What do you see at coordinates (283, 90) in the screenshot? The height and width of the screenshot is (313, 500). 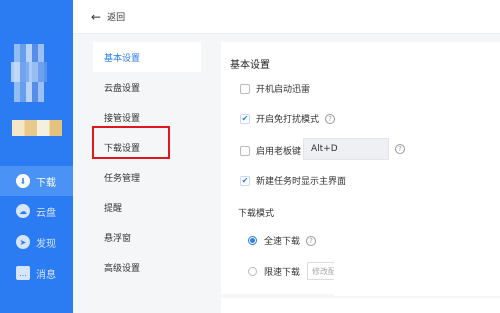 I see `autostart-label: 开机启动迅雷` at bounding box center [283, 90].